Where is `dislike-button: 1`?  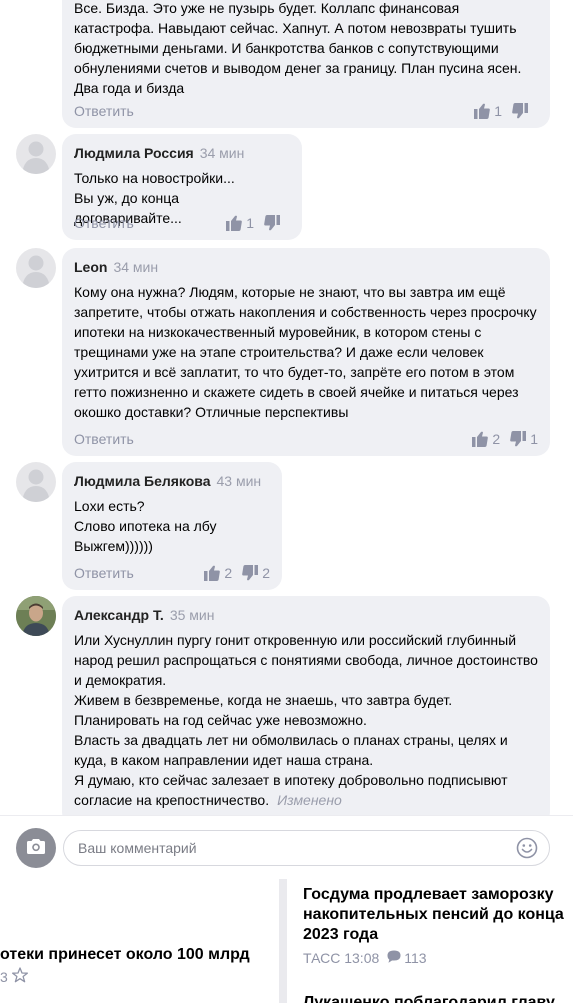 dislike-button: 1 is located at coordinates (524, 439).